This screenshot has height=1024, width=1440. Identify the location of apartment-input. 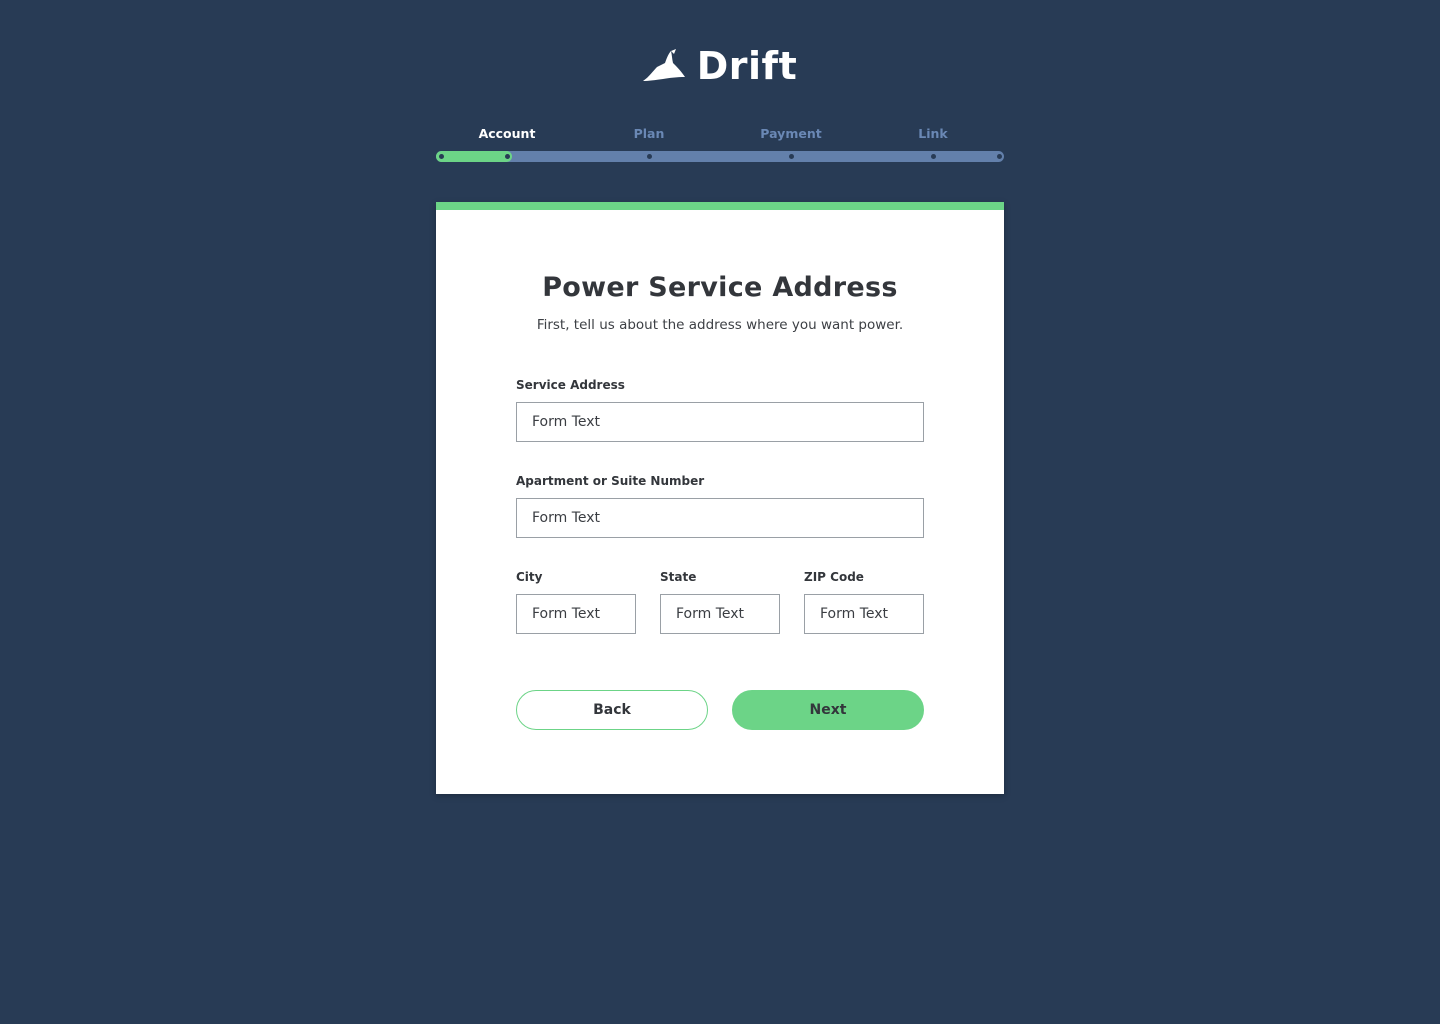
(720, 518).